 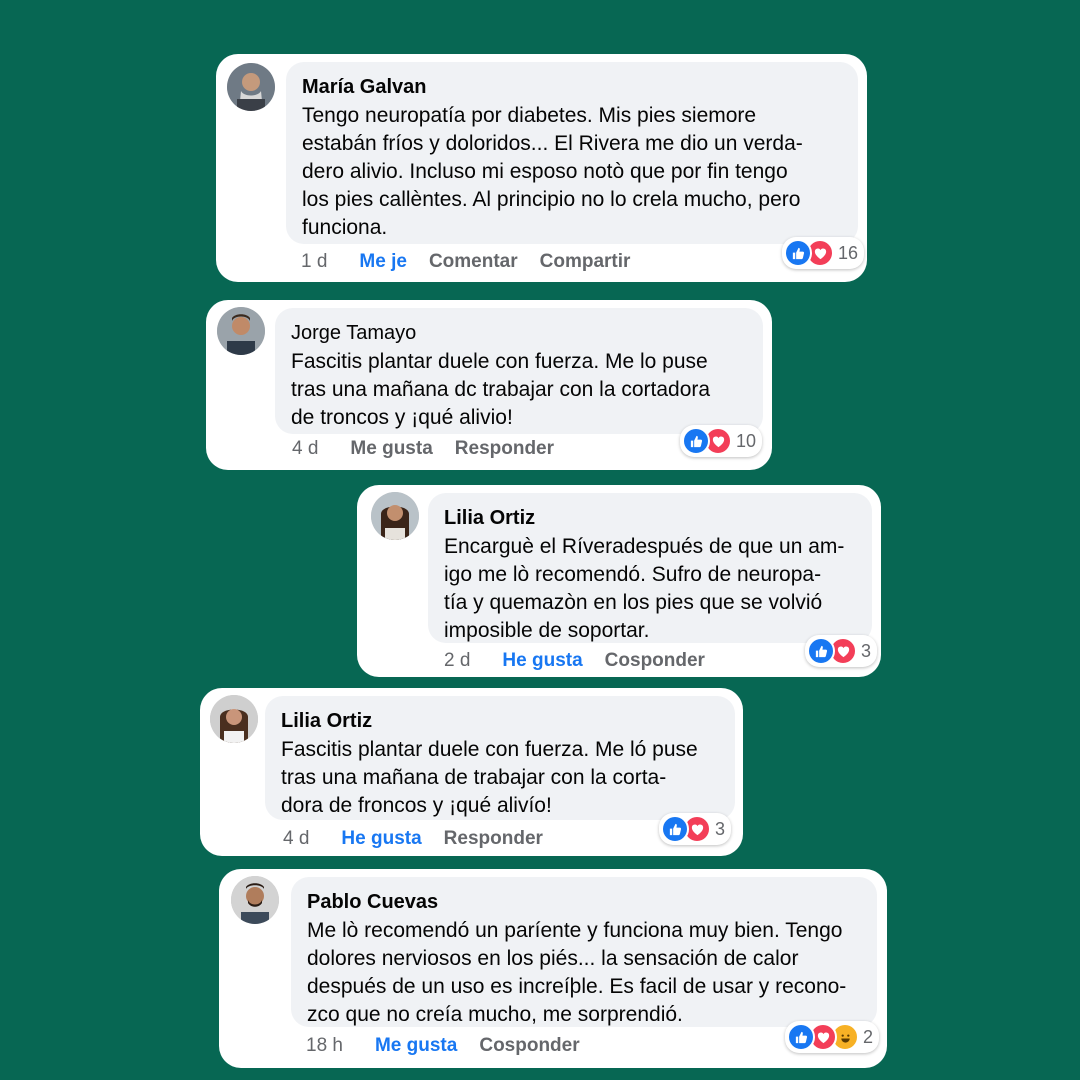 What do you see at coordinates (473, 262) in the screenshot?
I see `comment-button: Comentar` at bounding box center [473, 262].